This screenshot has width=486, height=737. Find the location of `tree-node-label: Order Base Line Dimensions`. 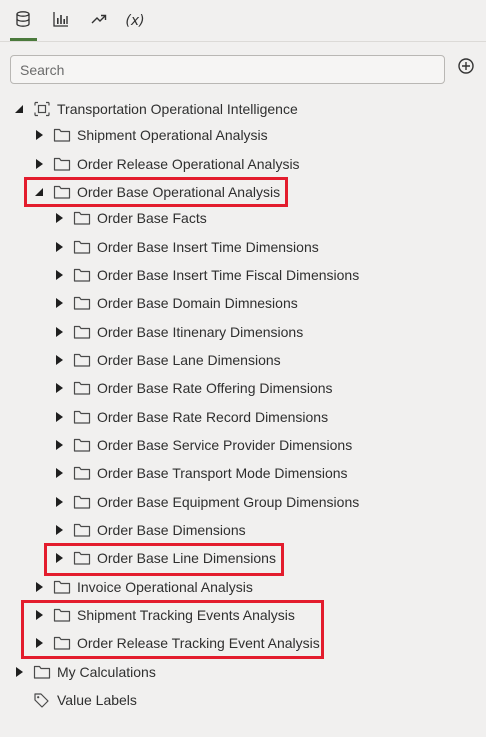

tree-node-label: Order Base Line Dimensions is located at coordinates (186, 558).